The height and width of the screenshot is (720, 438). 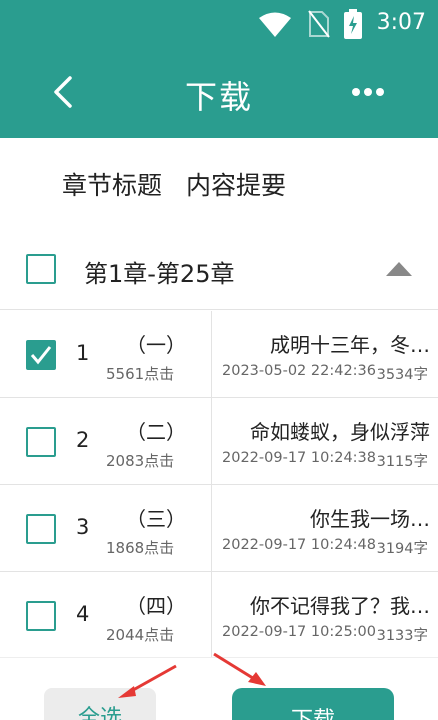 What do you see at coordinates (140, 635) in the screenshot?
I see `chapter-clicks: 2044点击` at bounding box center [140, 635].